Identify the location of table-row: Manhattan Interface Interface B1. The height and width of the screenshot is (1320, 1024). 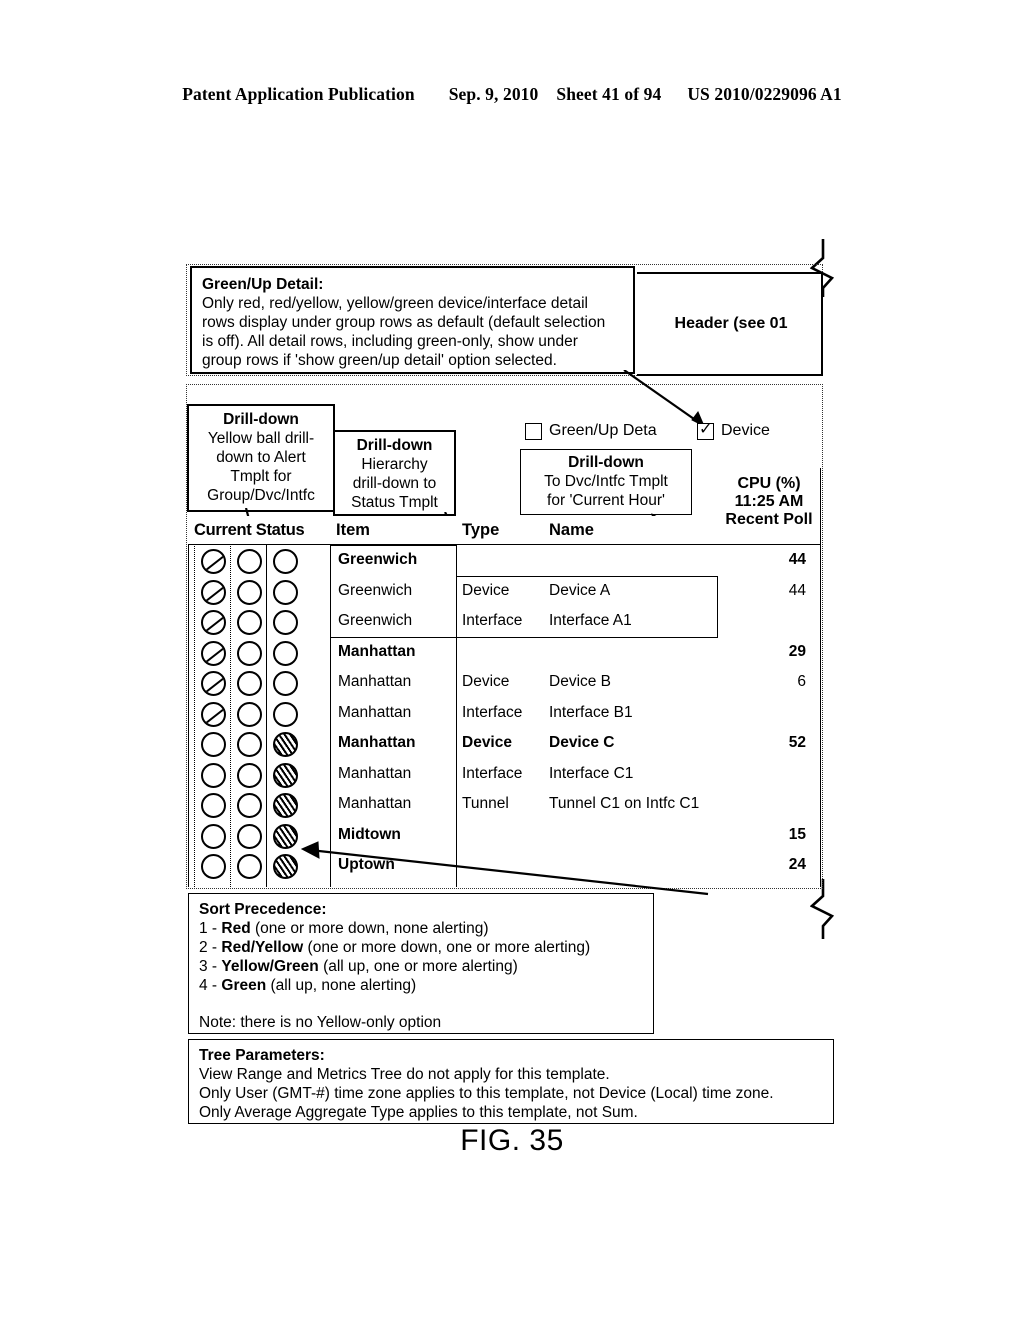
(504, 713).